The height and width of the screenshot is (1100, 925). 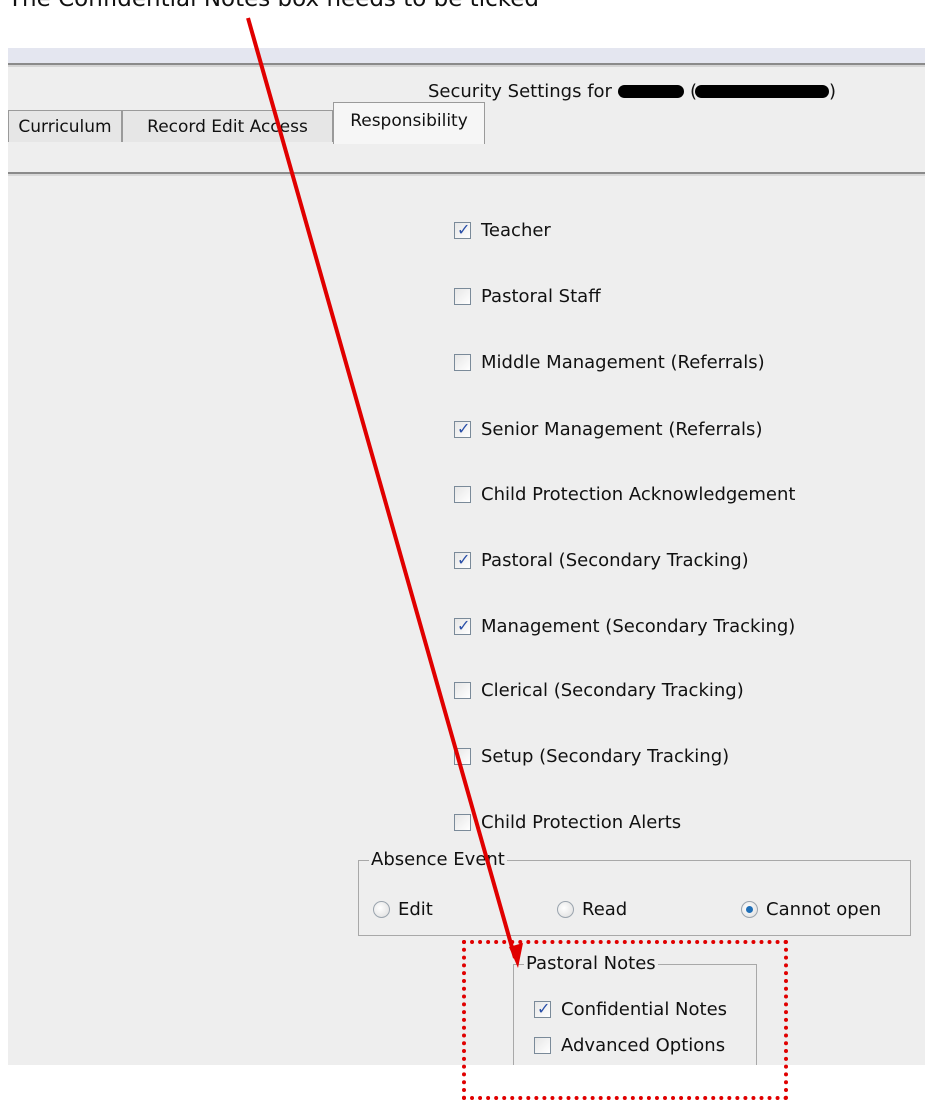 What do you see at coordinates (516, 955) in the screenshot?
I see `arrow-head` at bounding box center [516, 955].